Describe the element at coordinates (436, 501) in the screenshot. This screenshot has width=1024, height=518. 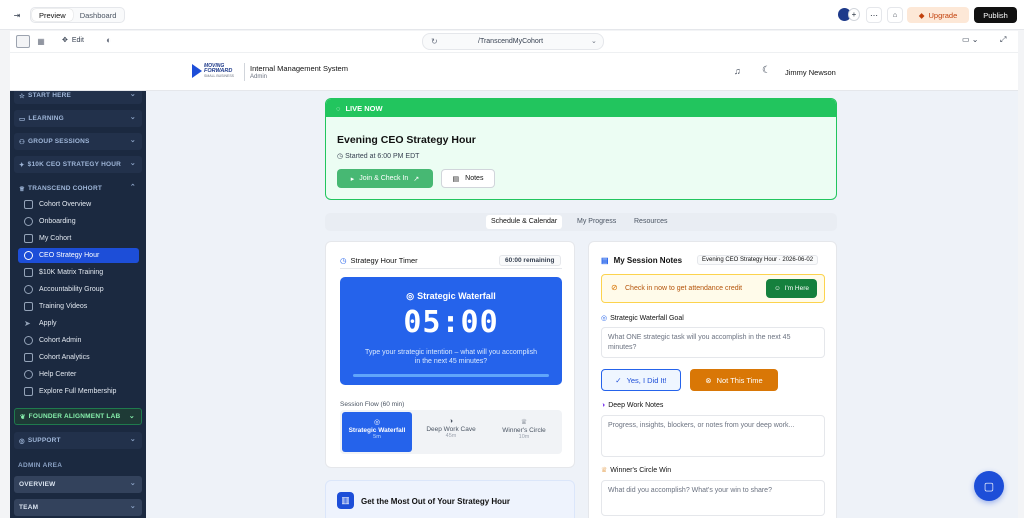
I see `tips-heading: Get the Most Out of Your Strategy Hour` at that location.